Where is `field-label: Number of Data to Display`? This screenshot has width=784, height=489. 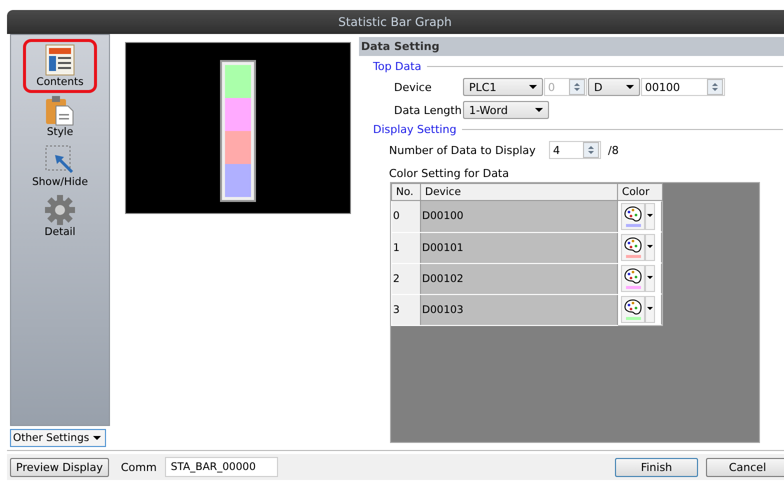
field-label: Number of Data to Display is located at coordinates (463, 150).